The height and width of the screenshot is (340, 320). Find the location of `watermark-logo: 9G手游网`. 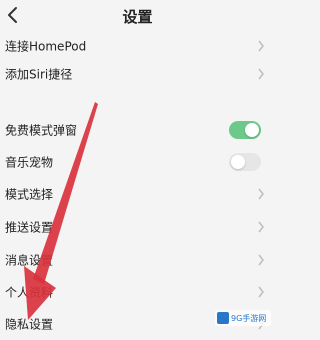

watermark-logo: 9G手游网 is located at coordinates (243, 318).